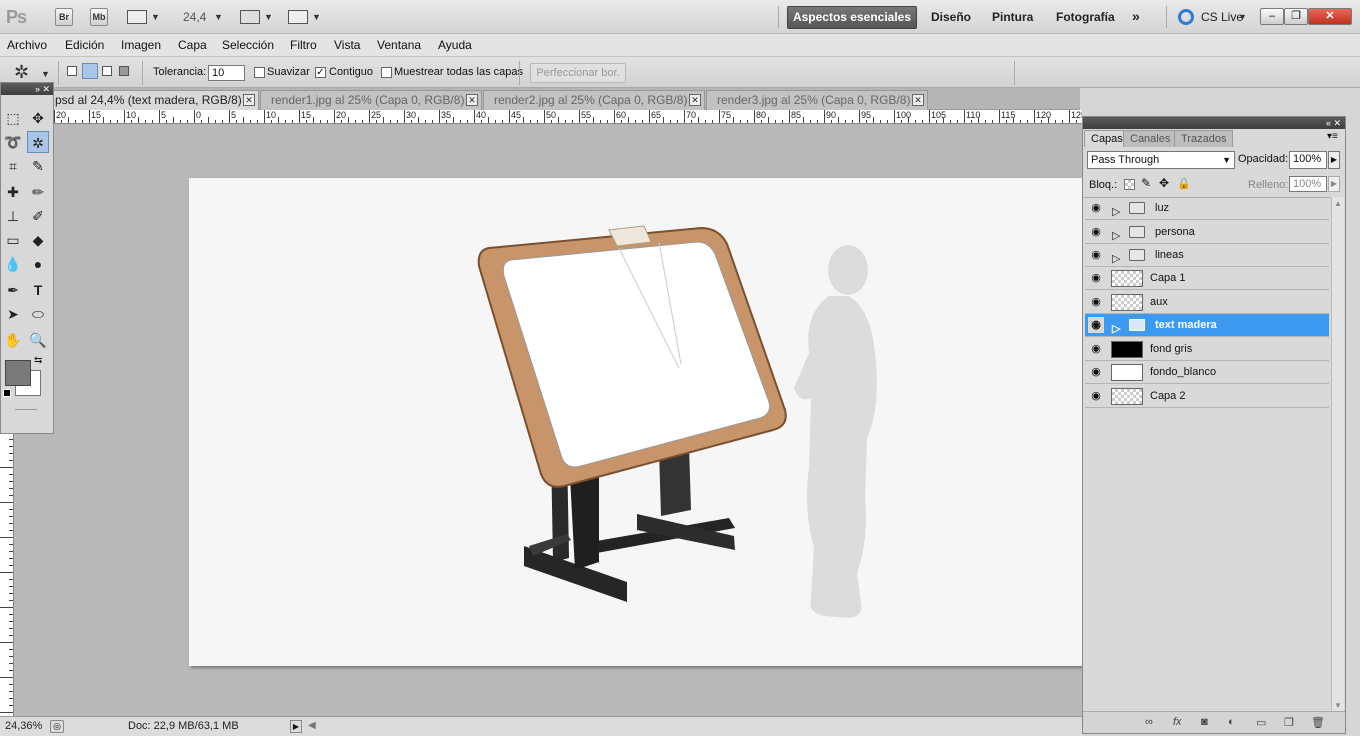  What do you see at coordinates (1207, 325) in the screenshot?
I see `layer-row-text-madera: ◉ ▷ text madera` at bounding box center [1207, 325].